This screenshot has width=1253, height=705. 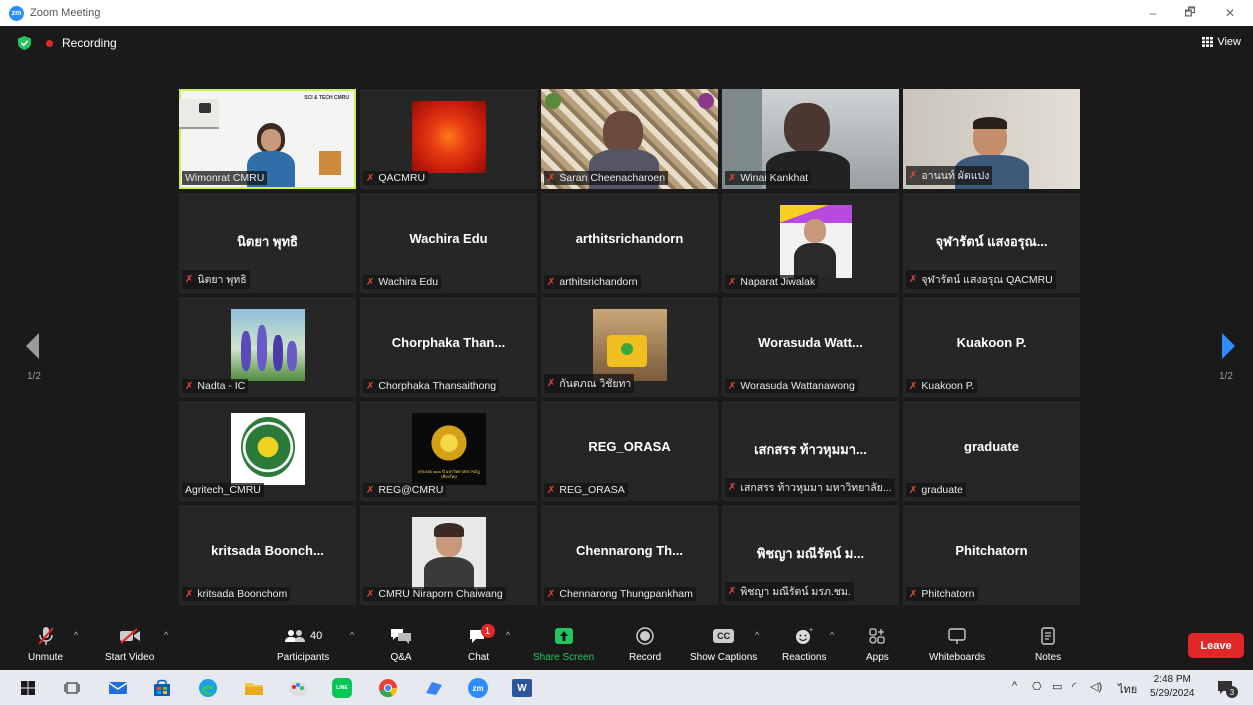 What do you see at coordinates (645, 657) in the screenshot?
I see `record-label: Record` at bounding box center [645, 657].